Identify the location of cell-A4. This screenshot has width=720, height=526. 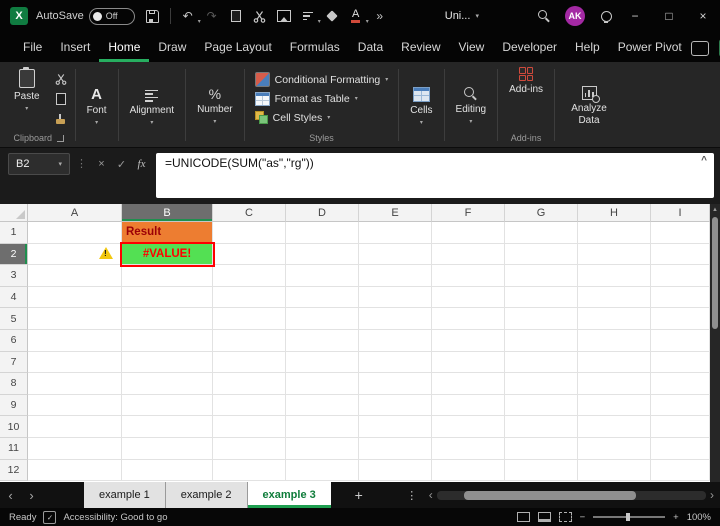
(75, 297).